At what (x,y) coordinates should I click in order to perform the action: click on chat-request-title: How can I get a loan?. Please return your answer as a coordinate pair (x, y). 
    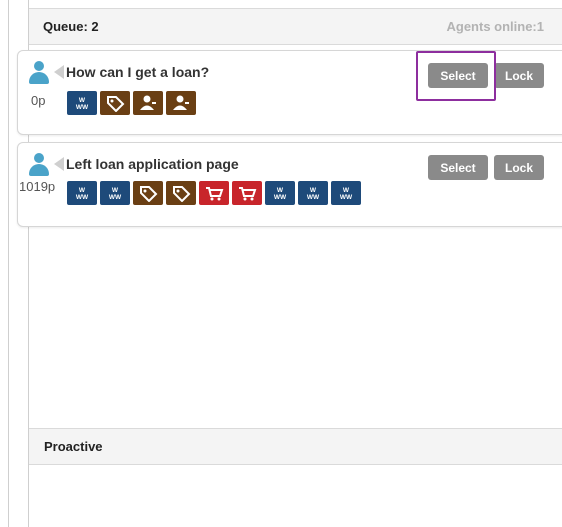
    Looking at the image, I should click on (138, 72).